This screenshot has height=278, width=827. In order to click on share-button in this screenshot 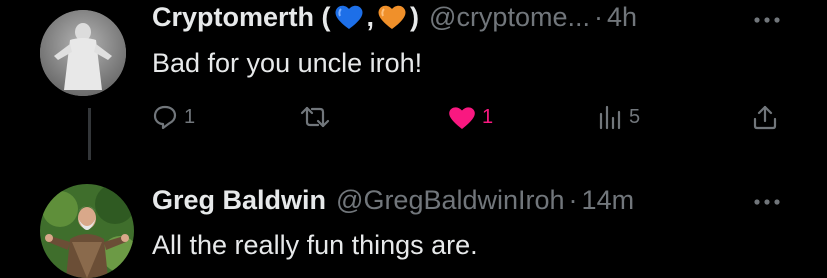, I will do `click(765, 117)`.